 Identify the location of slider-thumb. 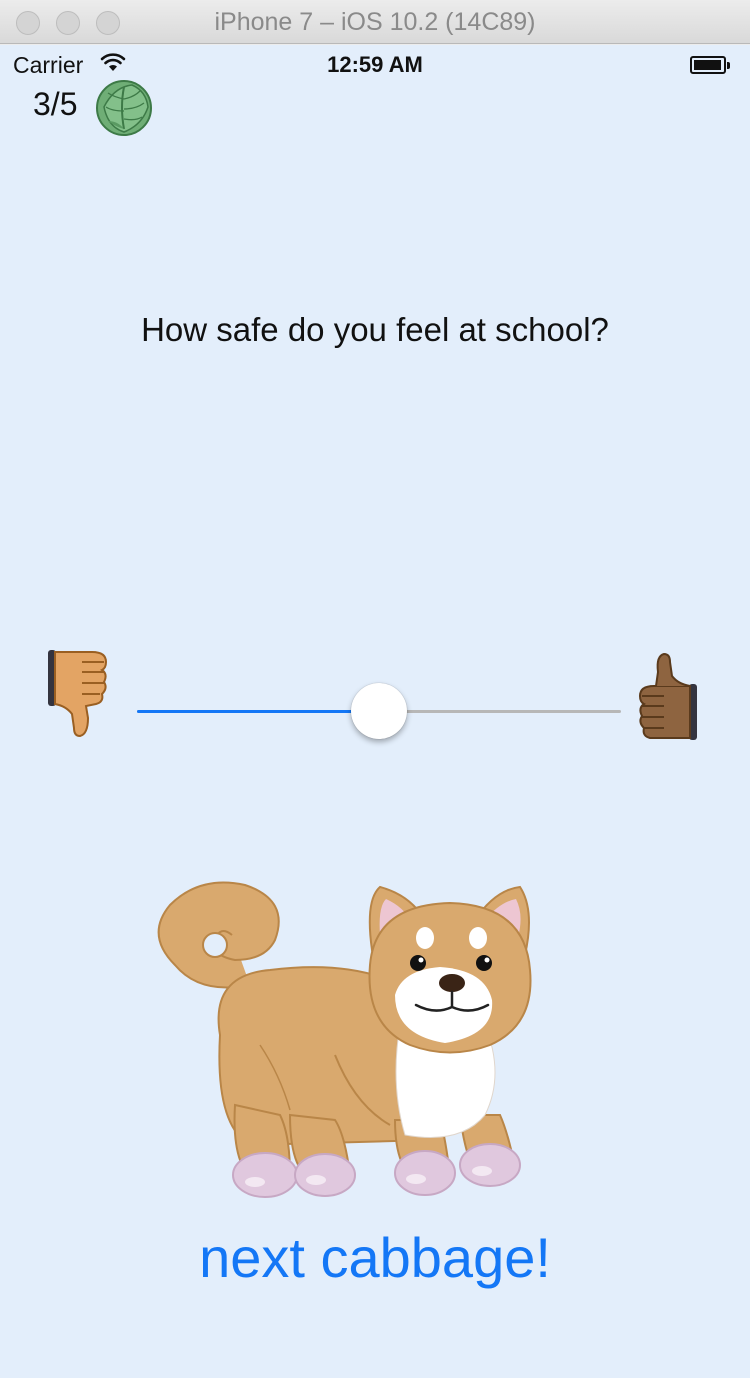
(379, 711).